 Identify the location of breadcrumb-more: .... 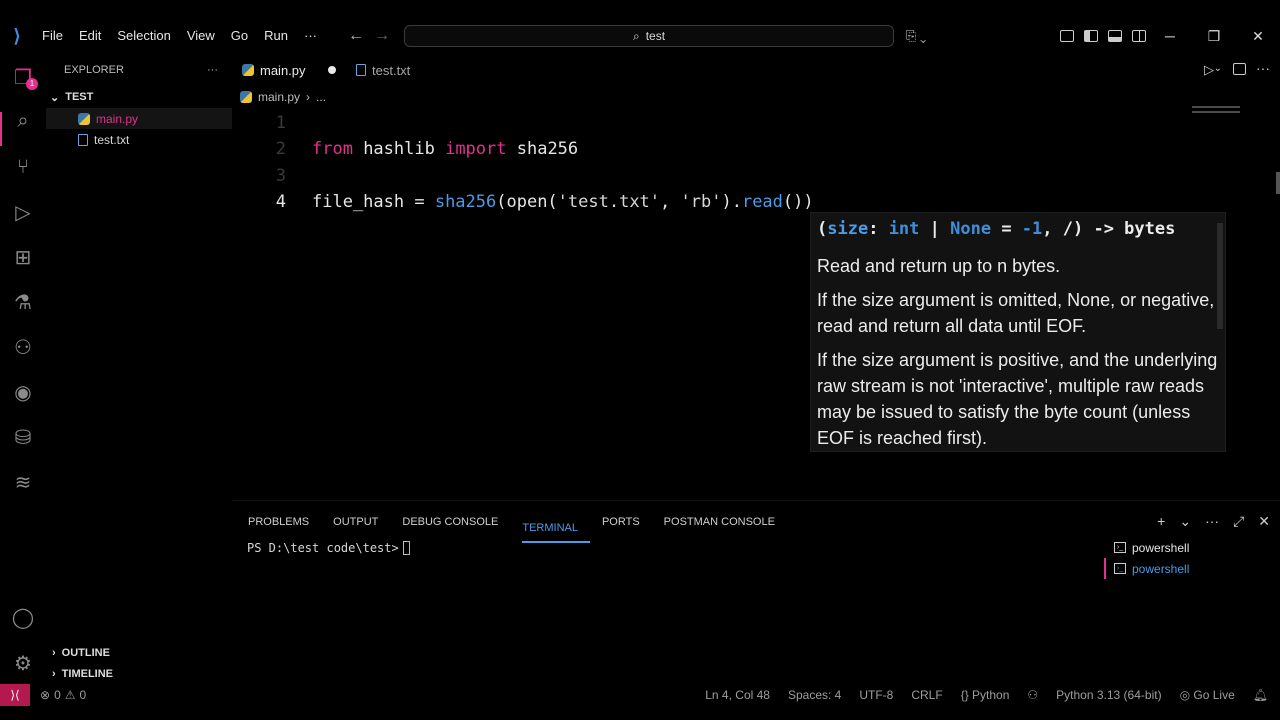
(321, 97).